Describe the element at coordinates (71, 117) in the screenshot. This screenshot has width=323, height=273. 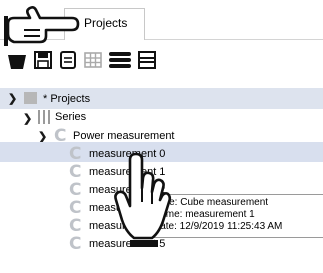
I see `tree-series-label: Series` at that location.